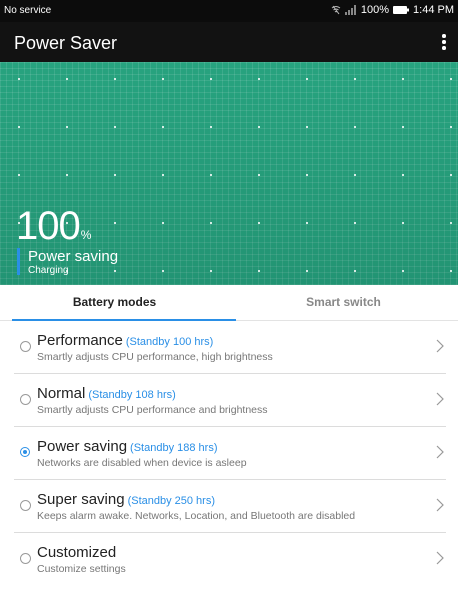 Image resolution: width=458 pixels, height=612 pixels. Describe the element at coordinates (82, 446) in the screenshot. I see `mode-title: Power saving` at that location.